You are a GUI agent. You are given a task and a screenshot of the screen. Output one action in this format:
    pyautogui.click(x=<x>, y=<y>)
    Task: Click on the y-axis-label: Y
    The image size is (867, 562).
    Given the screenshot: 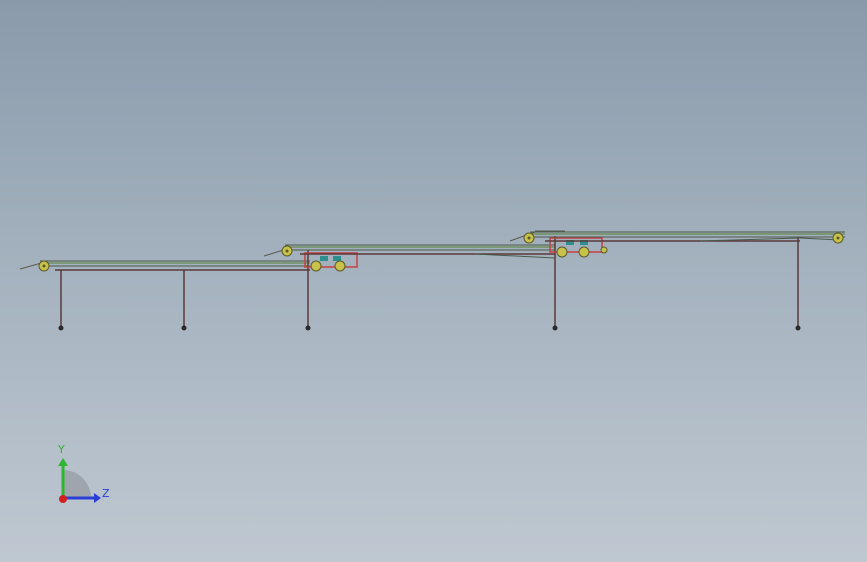 What is the action you would take?
    pyautogui.click(x=61, y=449)
    